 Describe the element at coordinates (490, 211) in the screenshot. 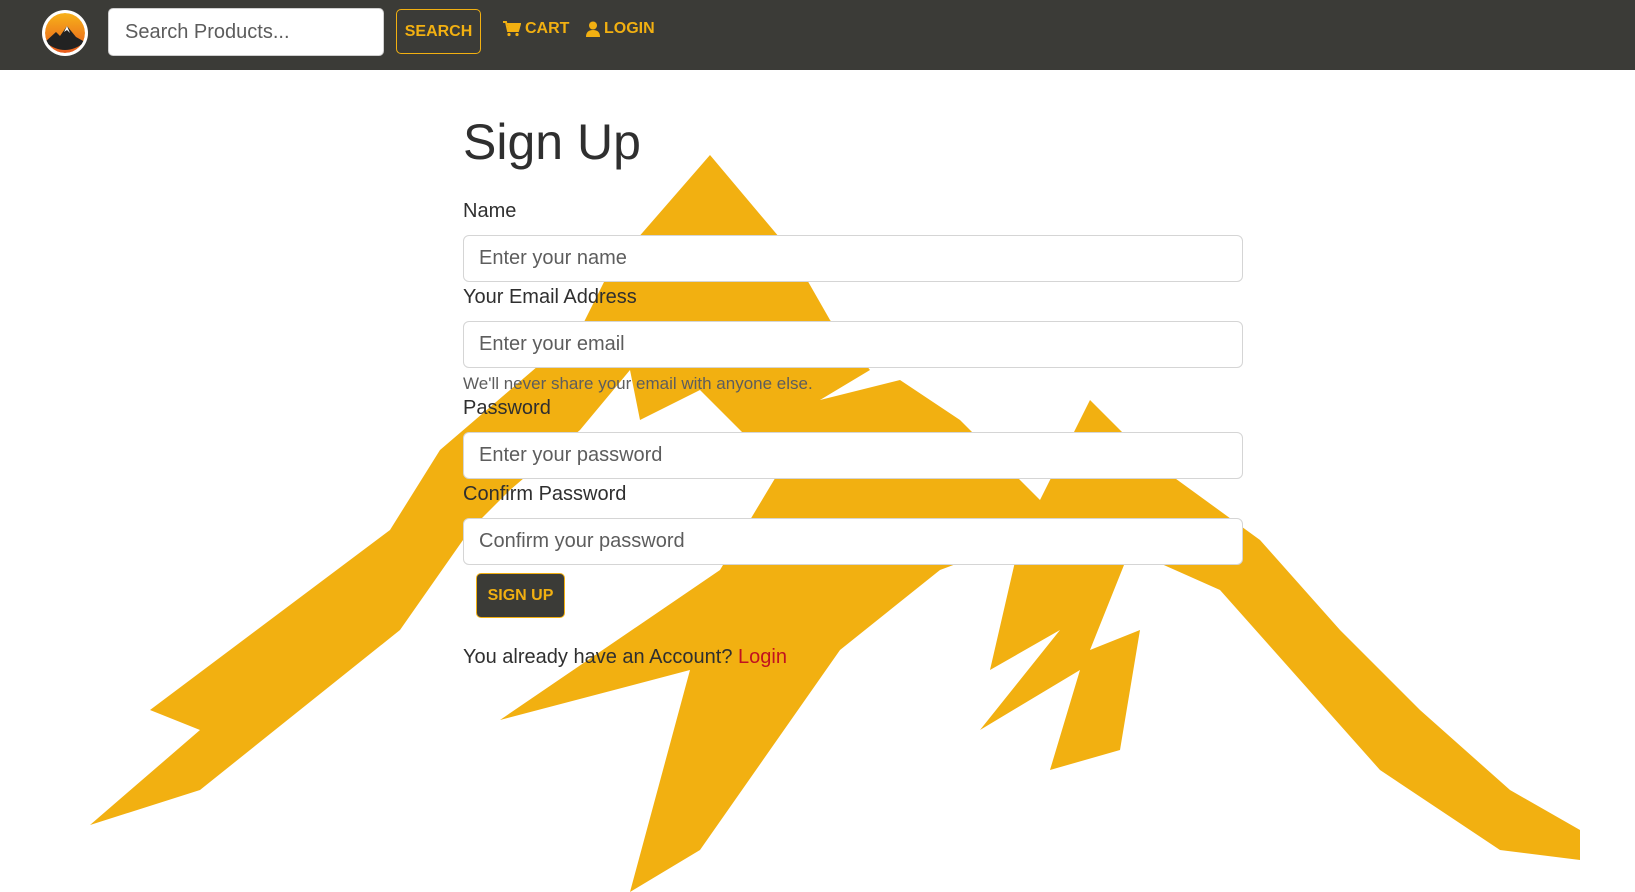

I see `name-label: Name` at that location.